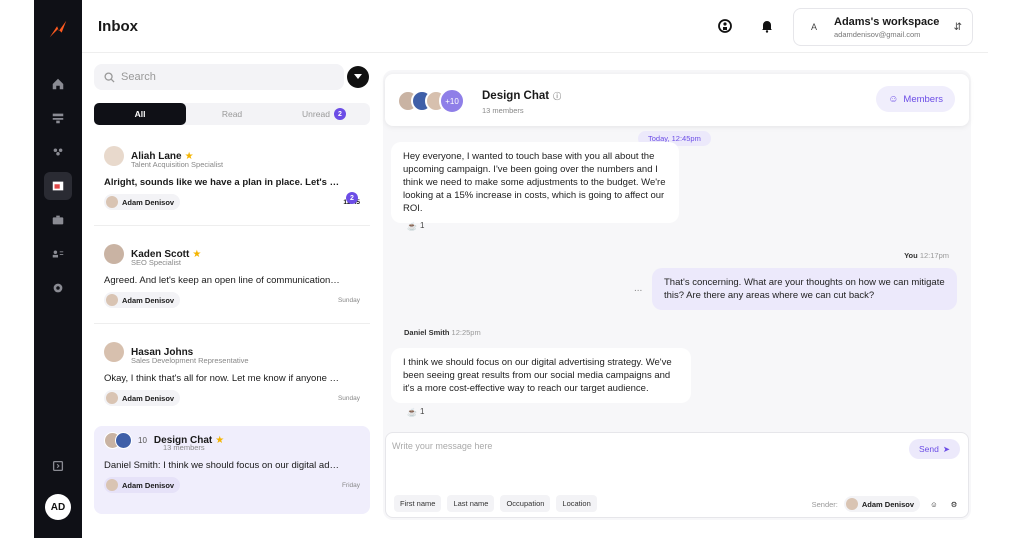  I want to click on search-input, so click(221, 77).